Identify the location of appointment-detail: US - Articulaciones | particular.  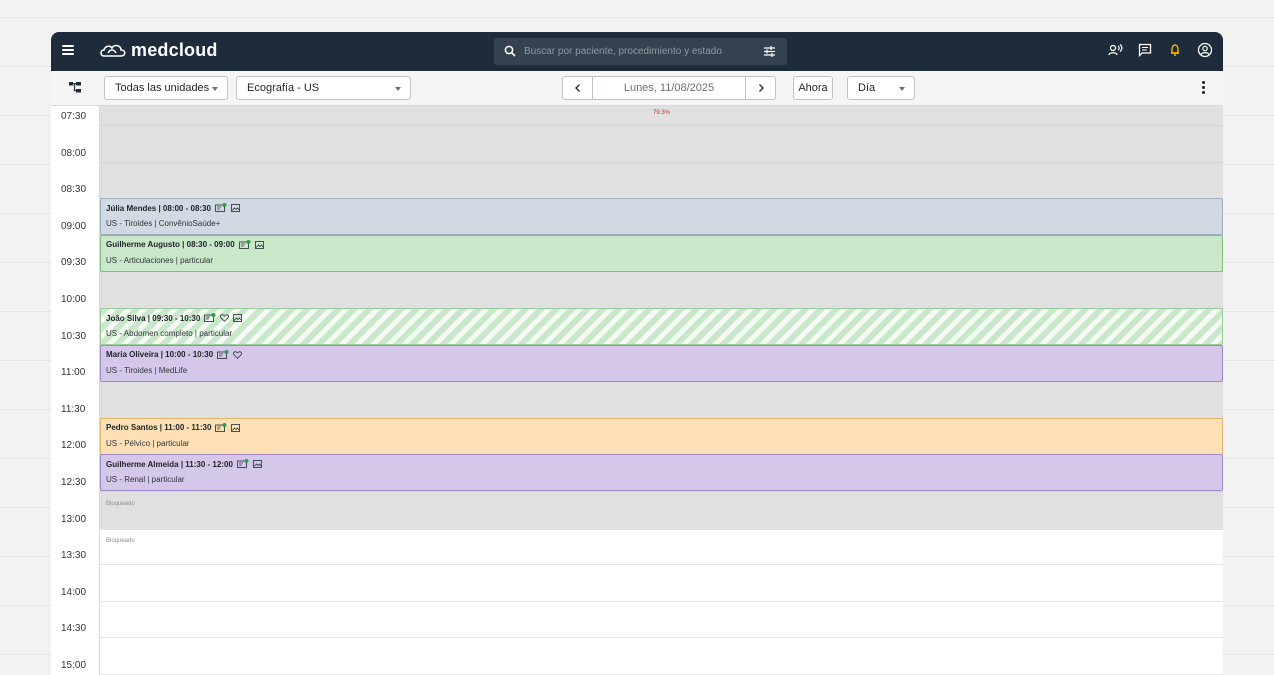
(160, 260).